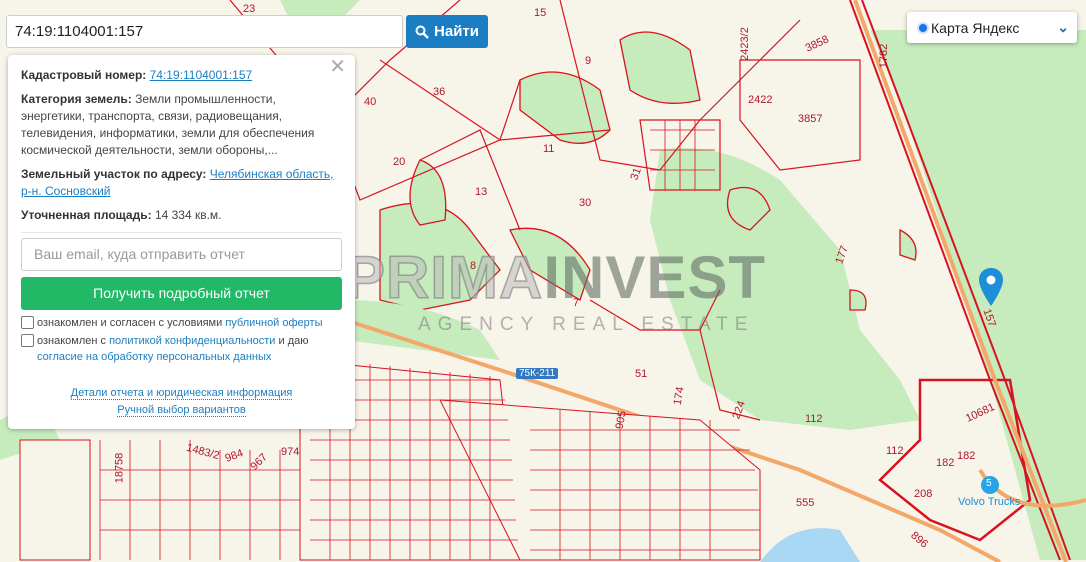 Image resolution: width=1086 pixels, height=562 pixels. I want to click on parcel-label: 2423/2, so click(744, 44).